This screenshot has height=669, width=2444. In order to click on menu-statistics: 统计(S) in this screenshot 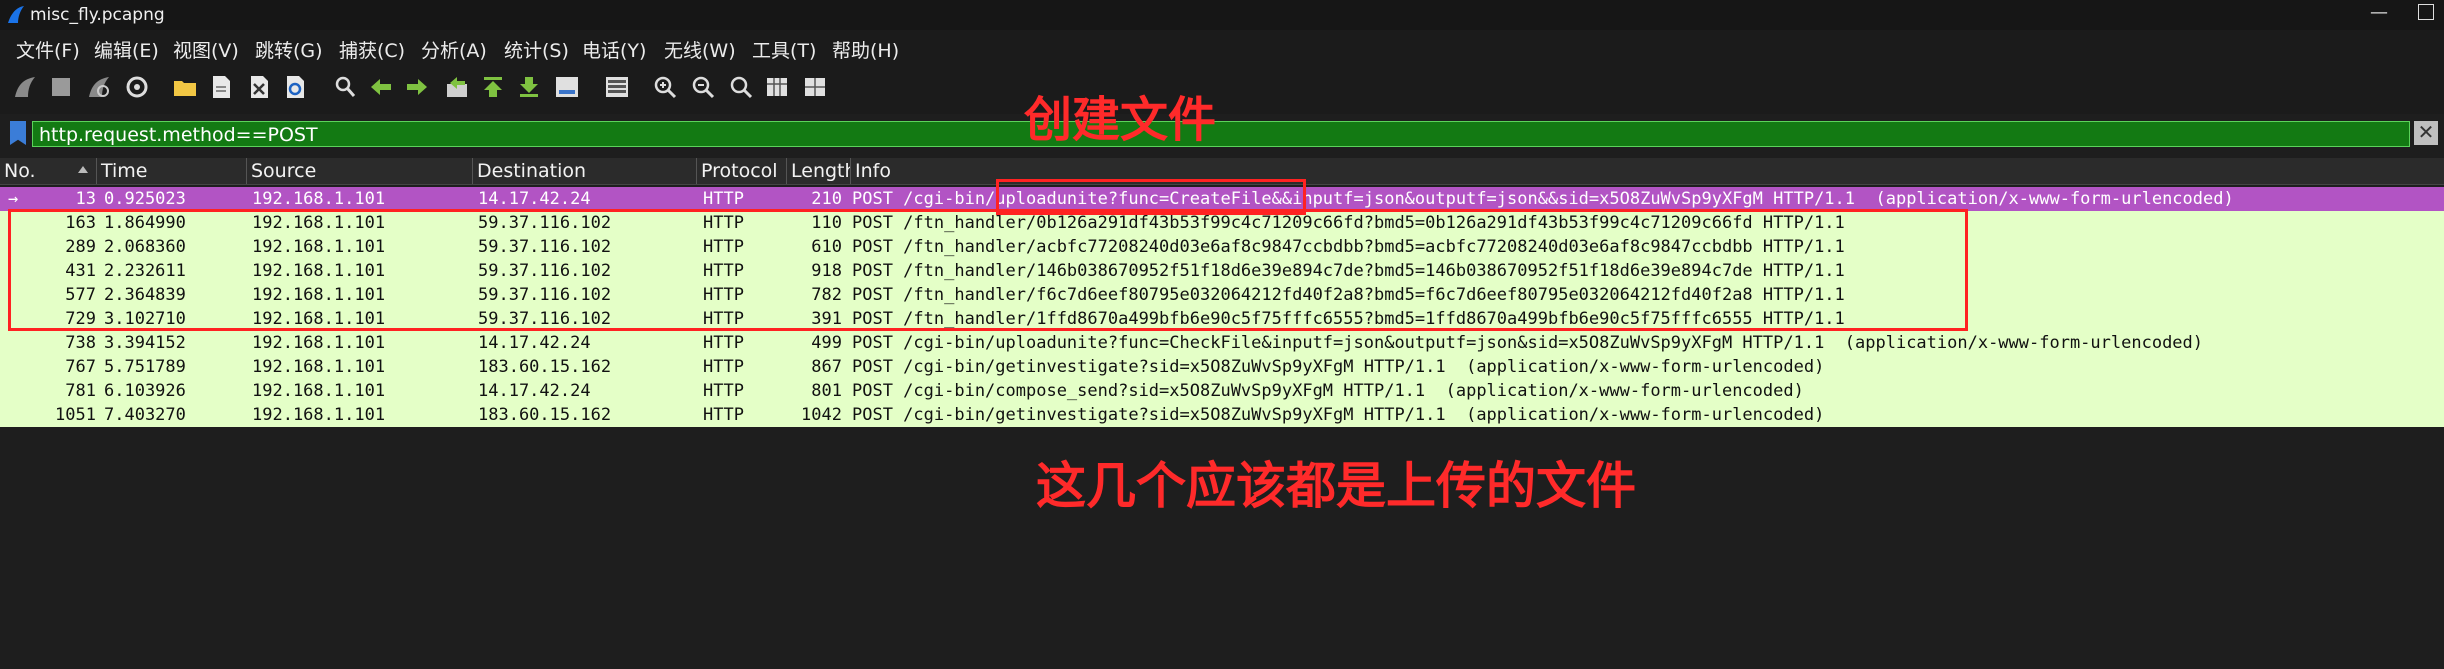, I will do `click(536, 49)`.